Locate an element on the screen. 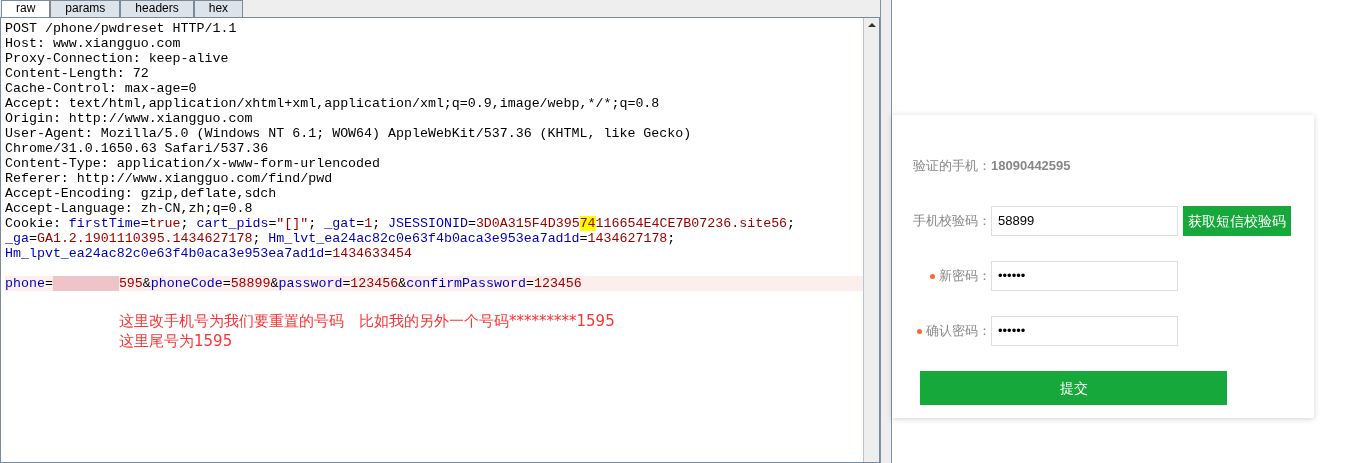  request-text: Chrome/31.0.1650.63 Safari/537.36 is located at coordinates (137, 148).